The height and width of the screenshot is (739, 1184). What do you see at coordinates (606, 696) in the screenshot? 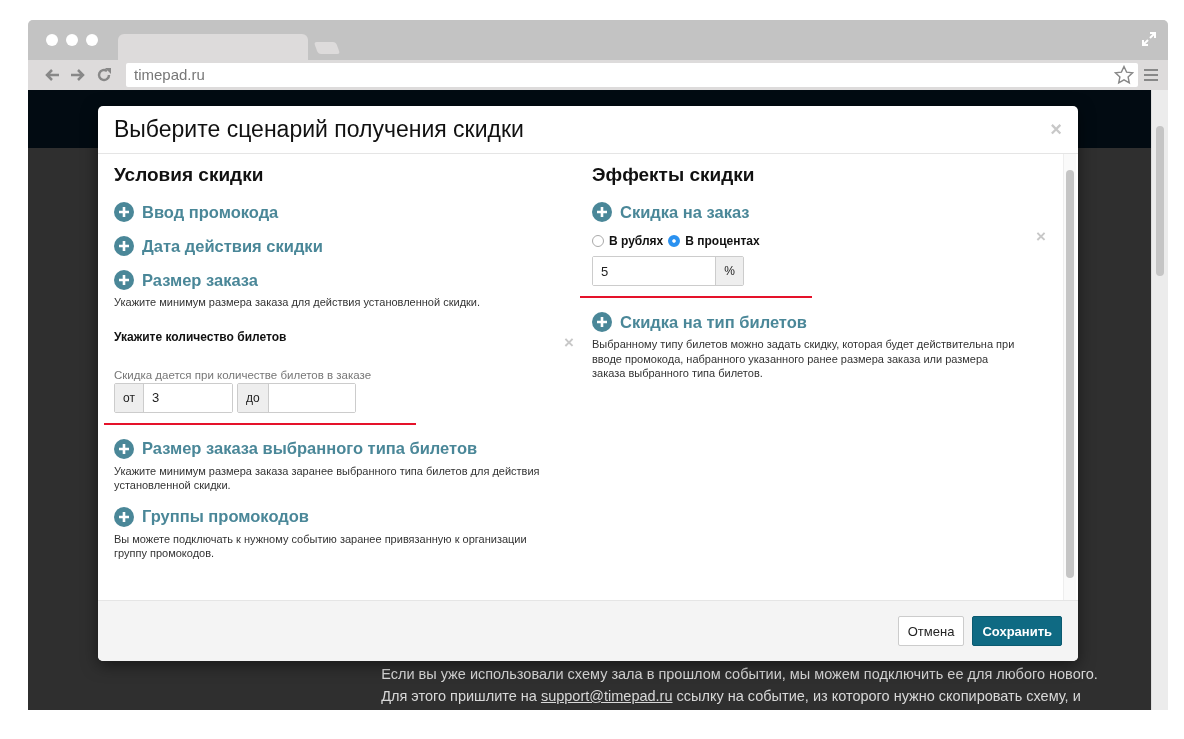
I see `support-email-link: support@timepad.ru` at bounding box center [606, 696].